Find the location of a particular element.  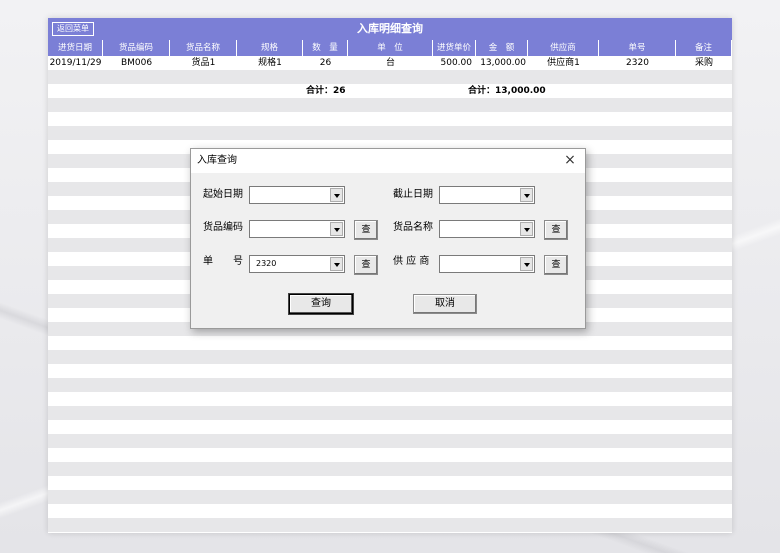

column-header-unit: 单 位 is located at coordinates (390, 48).